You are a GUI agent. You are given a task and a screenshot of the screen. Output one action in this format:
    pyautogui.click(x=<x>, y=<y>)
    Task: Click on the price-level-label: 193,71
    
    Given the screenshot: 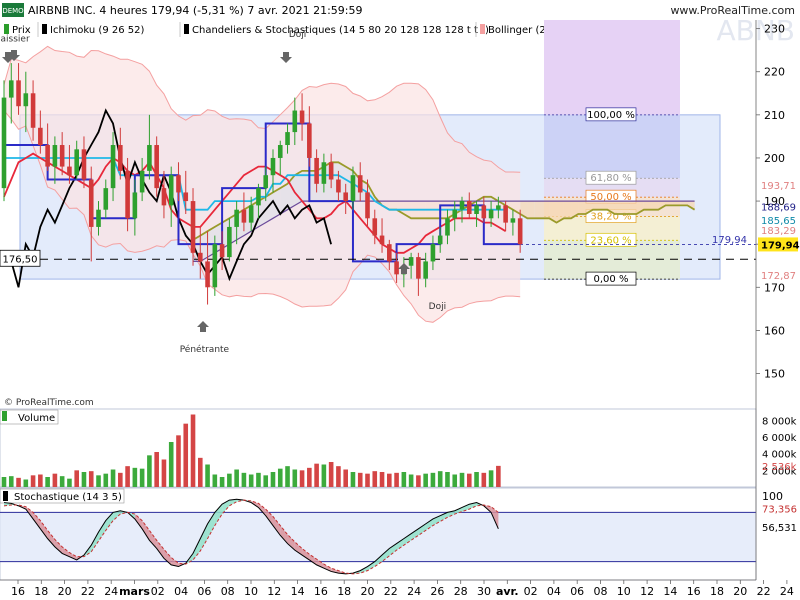 What is the action you would take?
    pyautogui.click(x=778, y=186)
    